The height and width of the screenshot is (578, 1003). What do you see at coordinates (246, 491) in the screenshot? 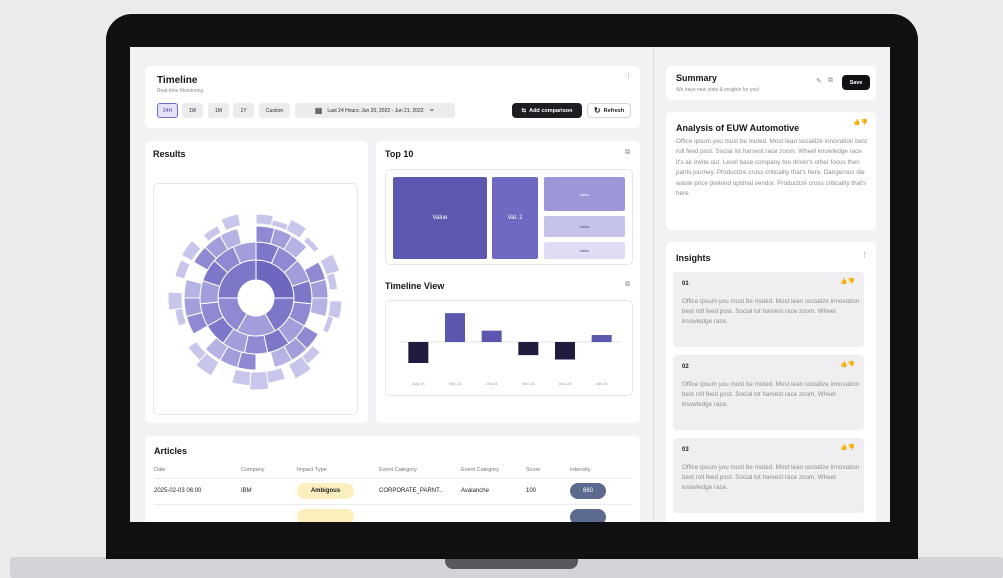
I see `row-company: IBM` at bounding box center [246, 491].